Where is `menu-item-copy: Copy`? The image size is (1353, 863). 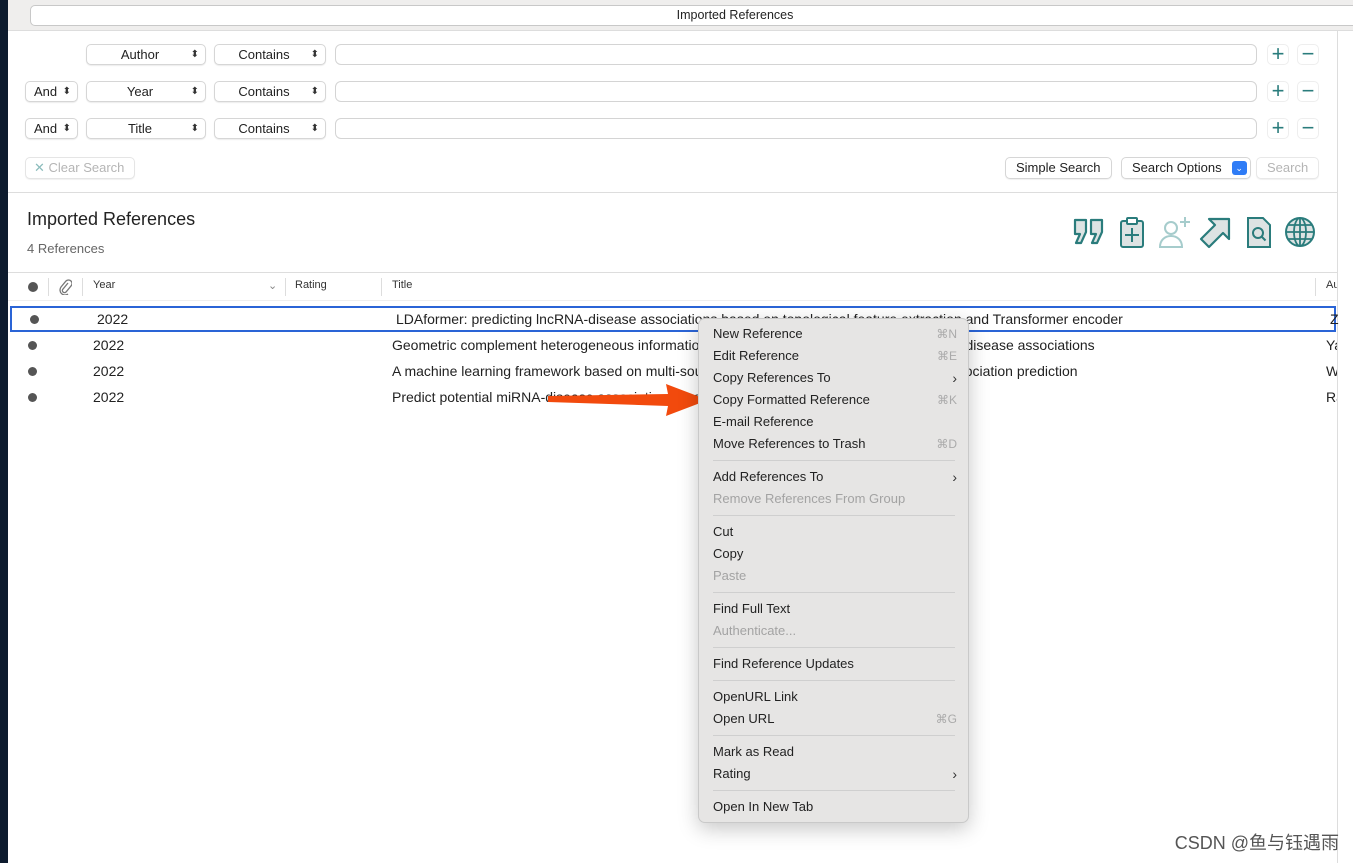
menu-item-copy: Copy is located at coordinates (835, 554).